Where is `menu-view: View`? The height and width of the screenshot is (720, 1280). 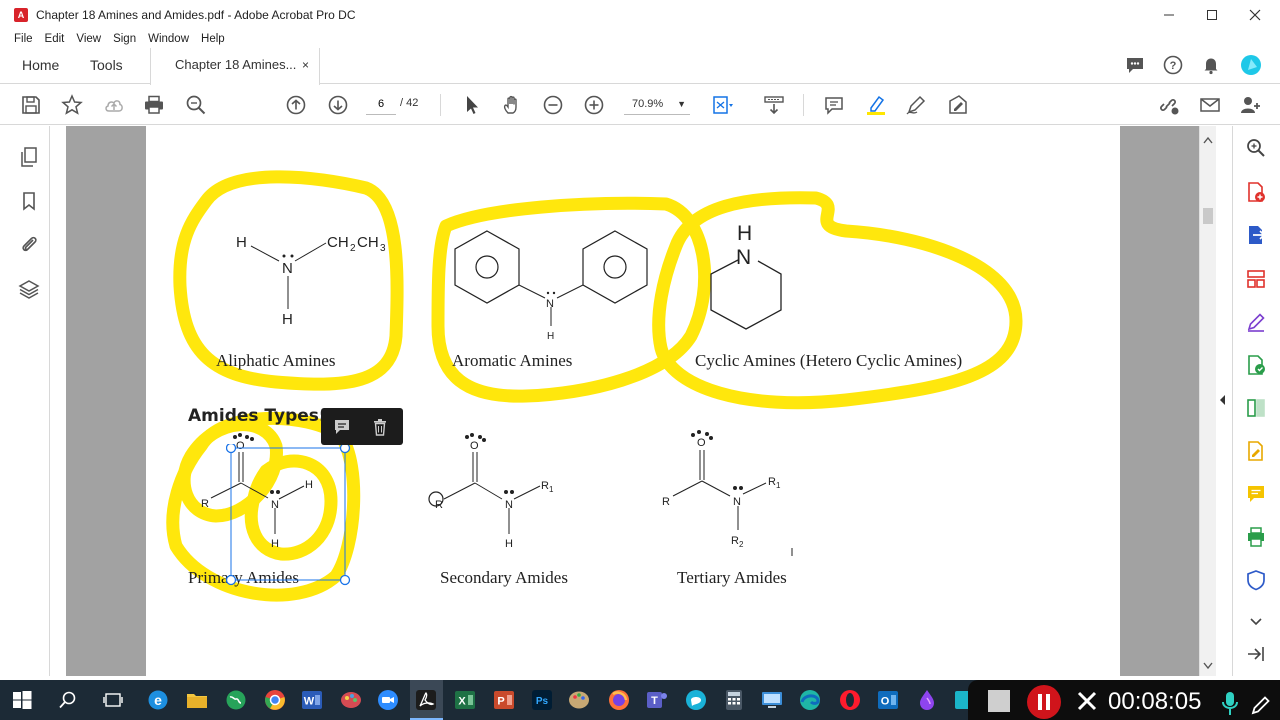 menu-view: View is located at coordinates (88, 39).